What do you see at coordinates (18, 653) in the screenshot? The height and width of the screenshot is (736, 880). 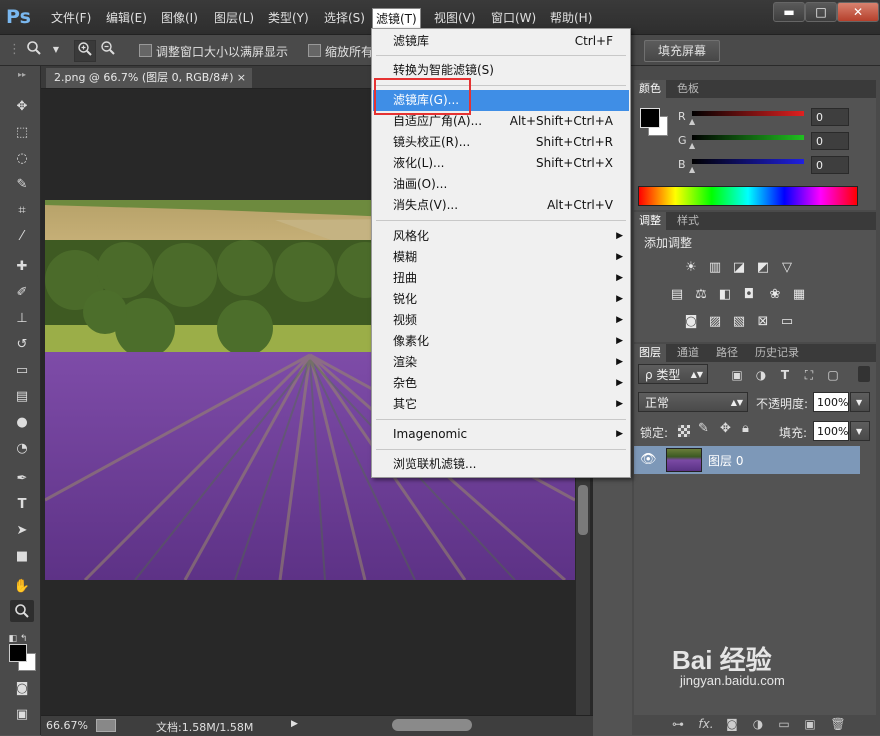 I see `foreground-color-swatch` at bounding box center [18, 653].